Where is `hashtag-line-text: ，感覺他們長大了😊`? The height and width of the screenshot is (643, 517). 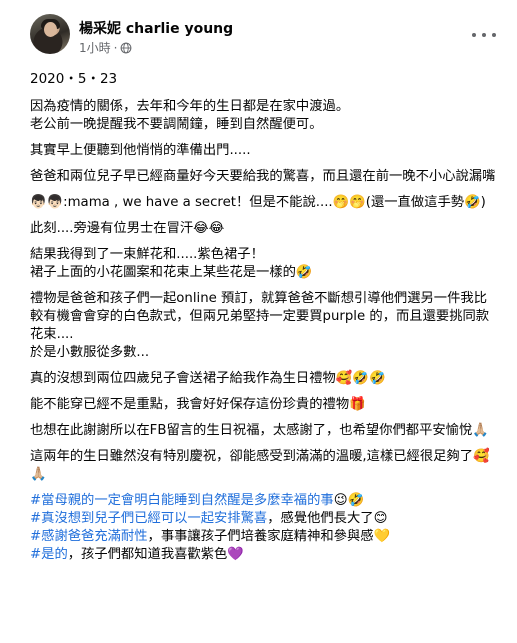
hashtag-line-text: ，感覺他們長大了😊 is located at coordinates (327, 518).